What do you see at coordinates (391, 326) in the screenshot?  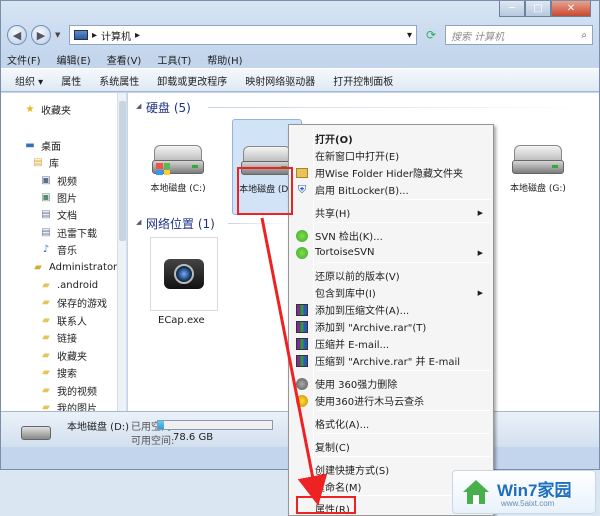 I see `context-menu-item: 添加到 "Archive.rar"(T)` at bounding box center [391, 326].